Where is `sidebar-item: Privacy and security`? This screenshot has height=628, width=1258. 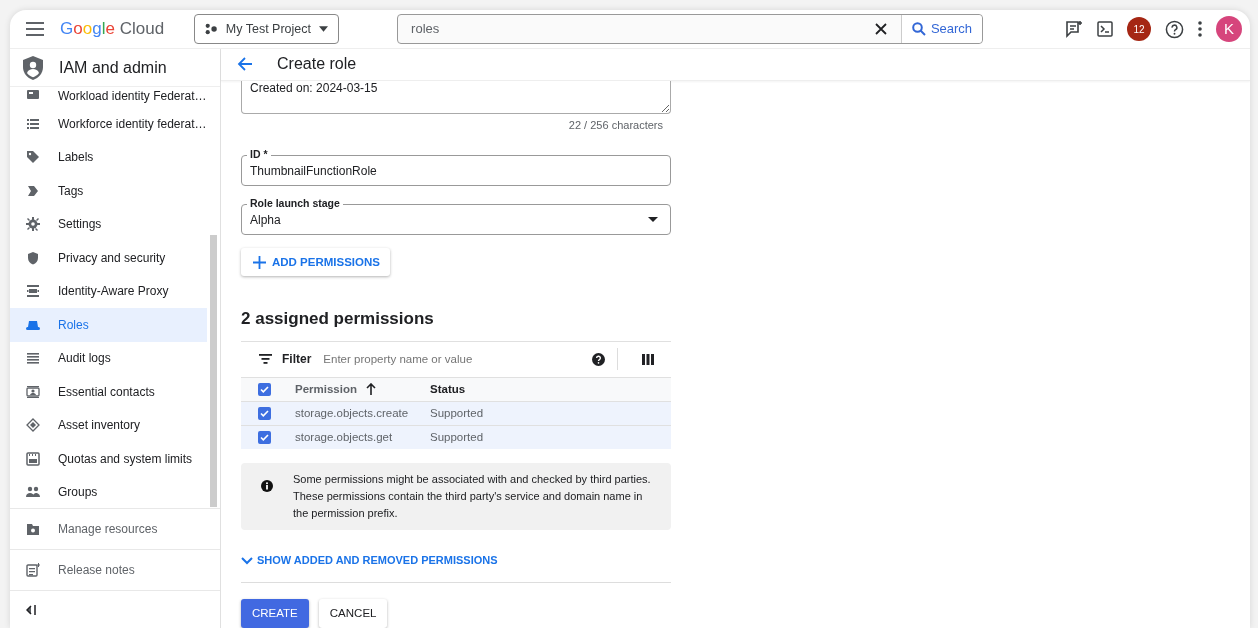 sidebar-item: Privacy and security is located at coordinates (108, 258).